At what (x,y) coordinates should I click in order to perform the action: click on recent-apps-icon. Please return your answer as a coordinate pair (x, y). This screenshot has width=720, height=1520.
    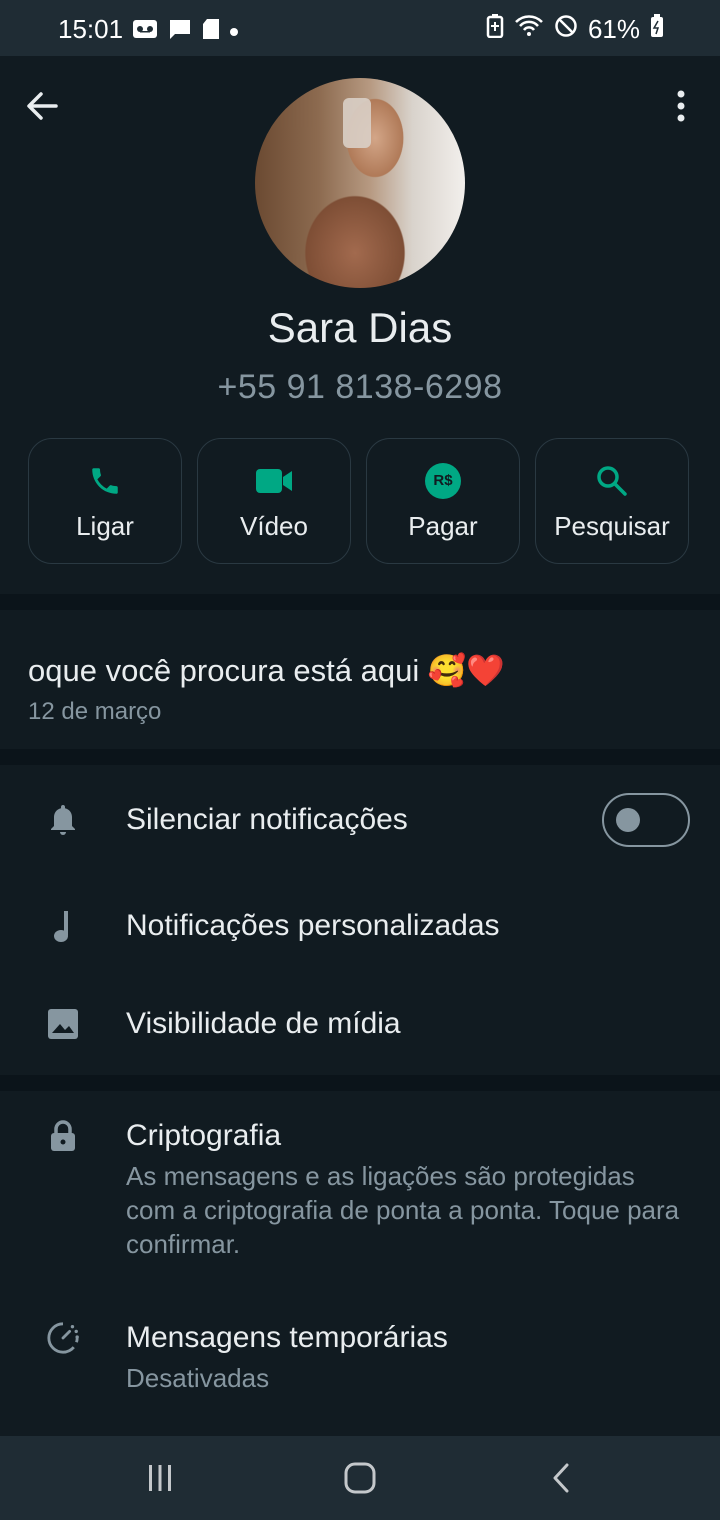
    Looking at the image, I should click on (160, 1478).